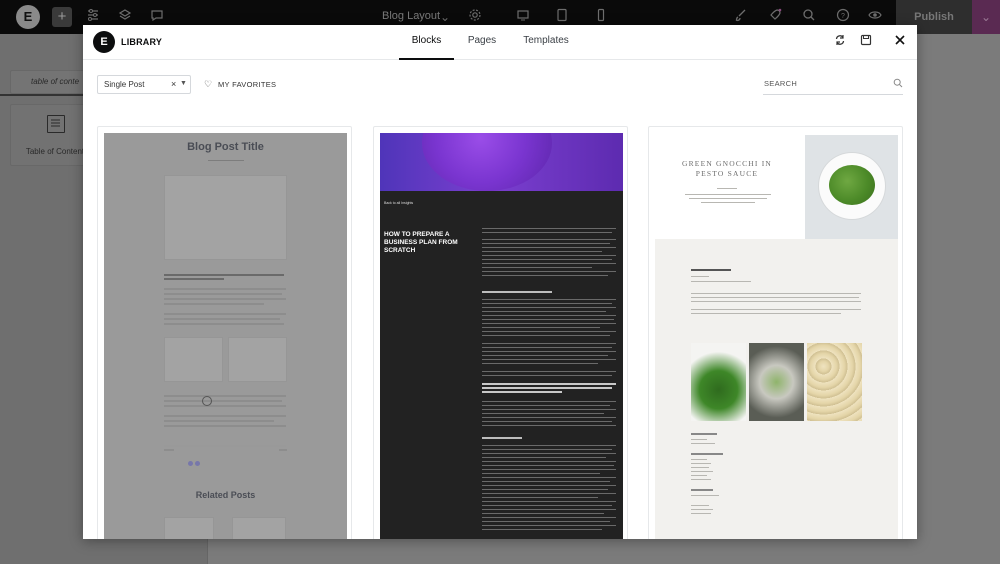 This screenshot has height=564, width=1000. I want to click on tablet-icon, so click(562, 17).